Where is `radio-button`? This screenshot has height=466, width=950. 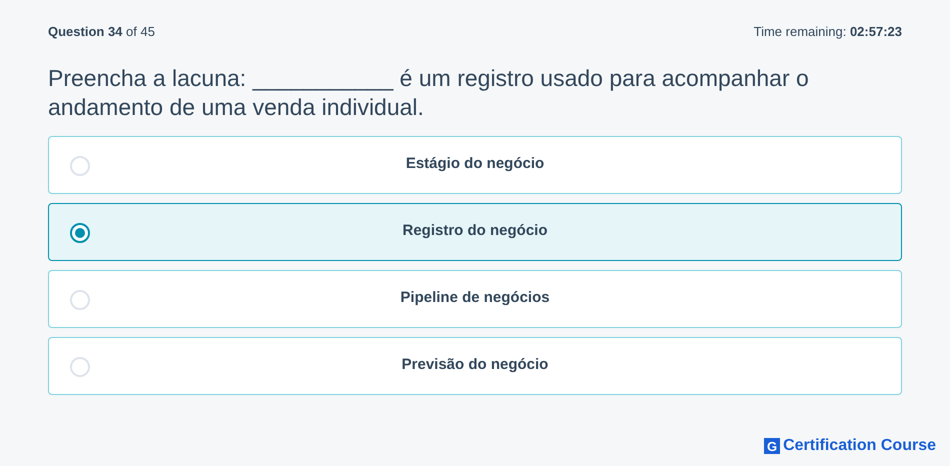
radio-button is located at coordinates (80, 232).